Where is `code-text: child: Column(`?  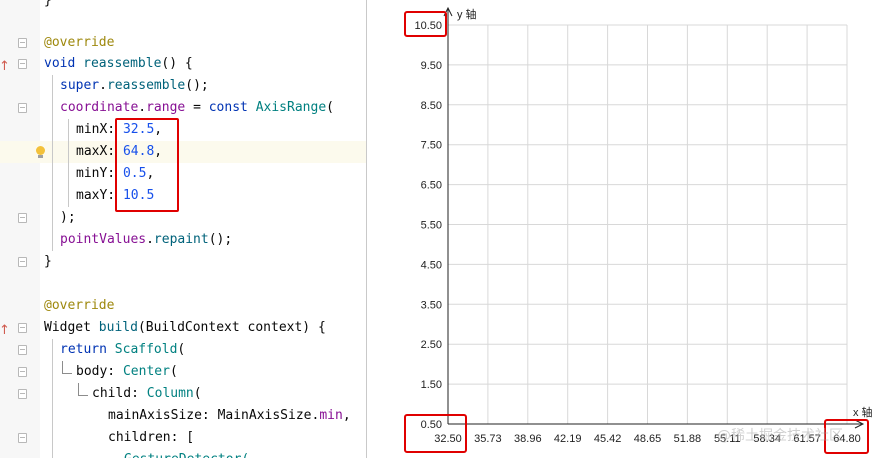 code-text: child: Column( is located at coordinates (147, 394).